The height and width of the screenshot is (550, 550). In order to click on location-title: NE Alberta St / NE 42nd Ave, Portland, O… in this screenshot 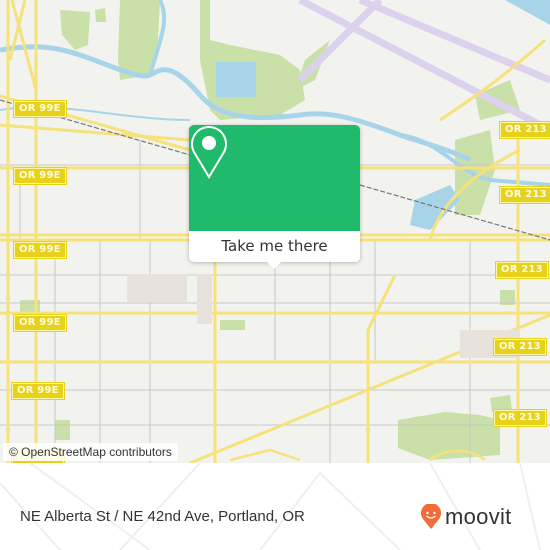, I will do `click(162, 516)`.